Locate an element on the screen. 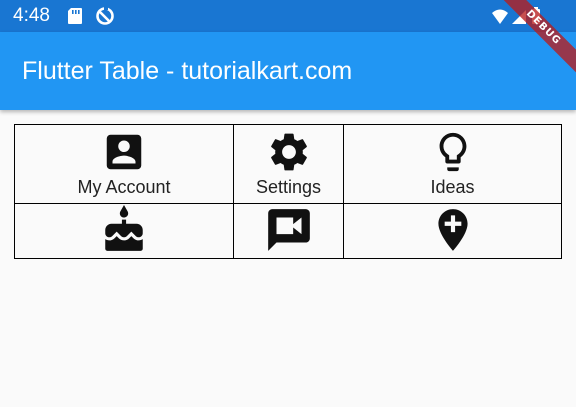 This screenshot has width=576, height=407. sync-icon is located at coordinates (105, 15).